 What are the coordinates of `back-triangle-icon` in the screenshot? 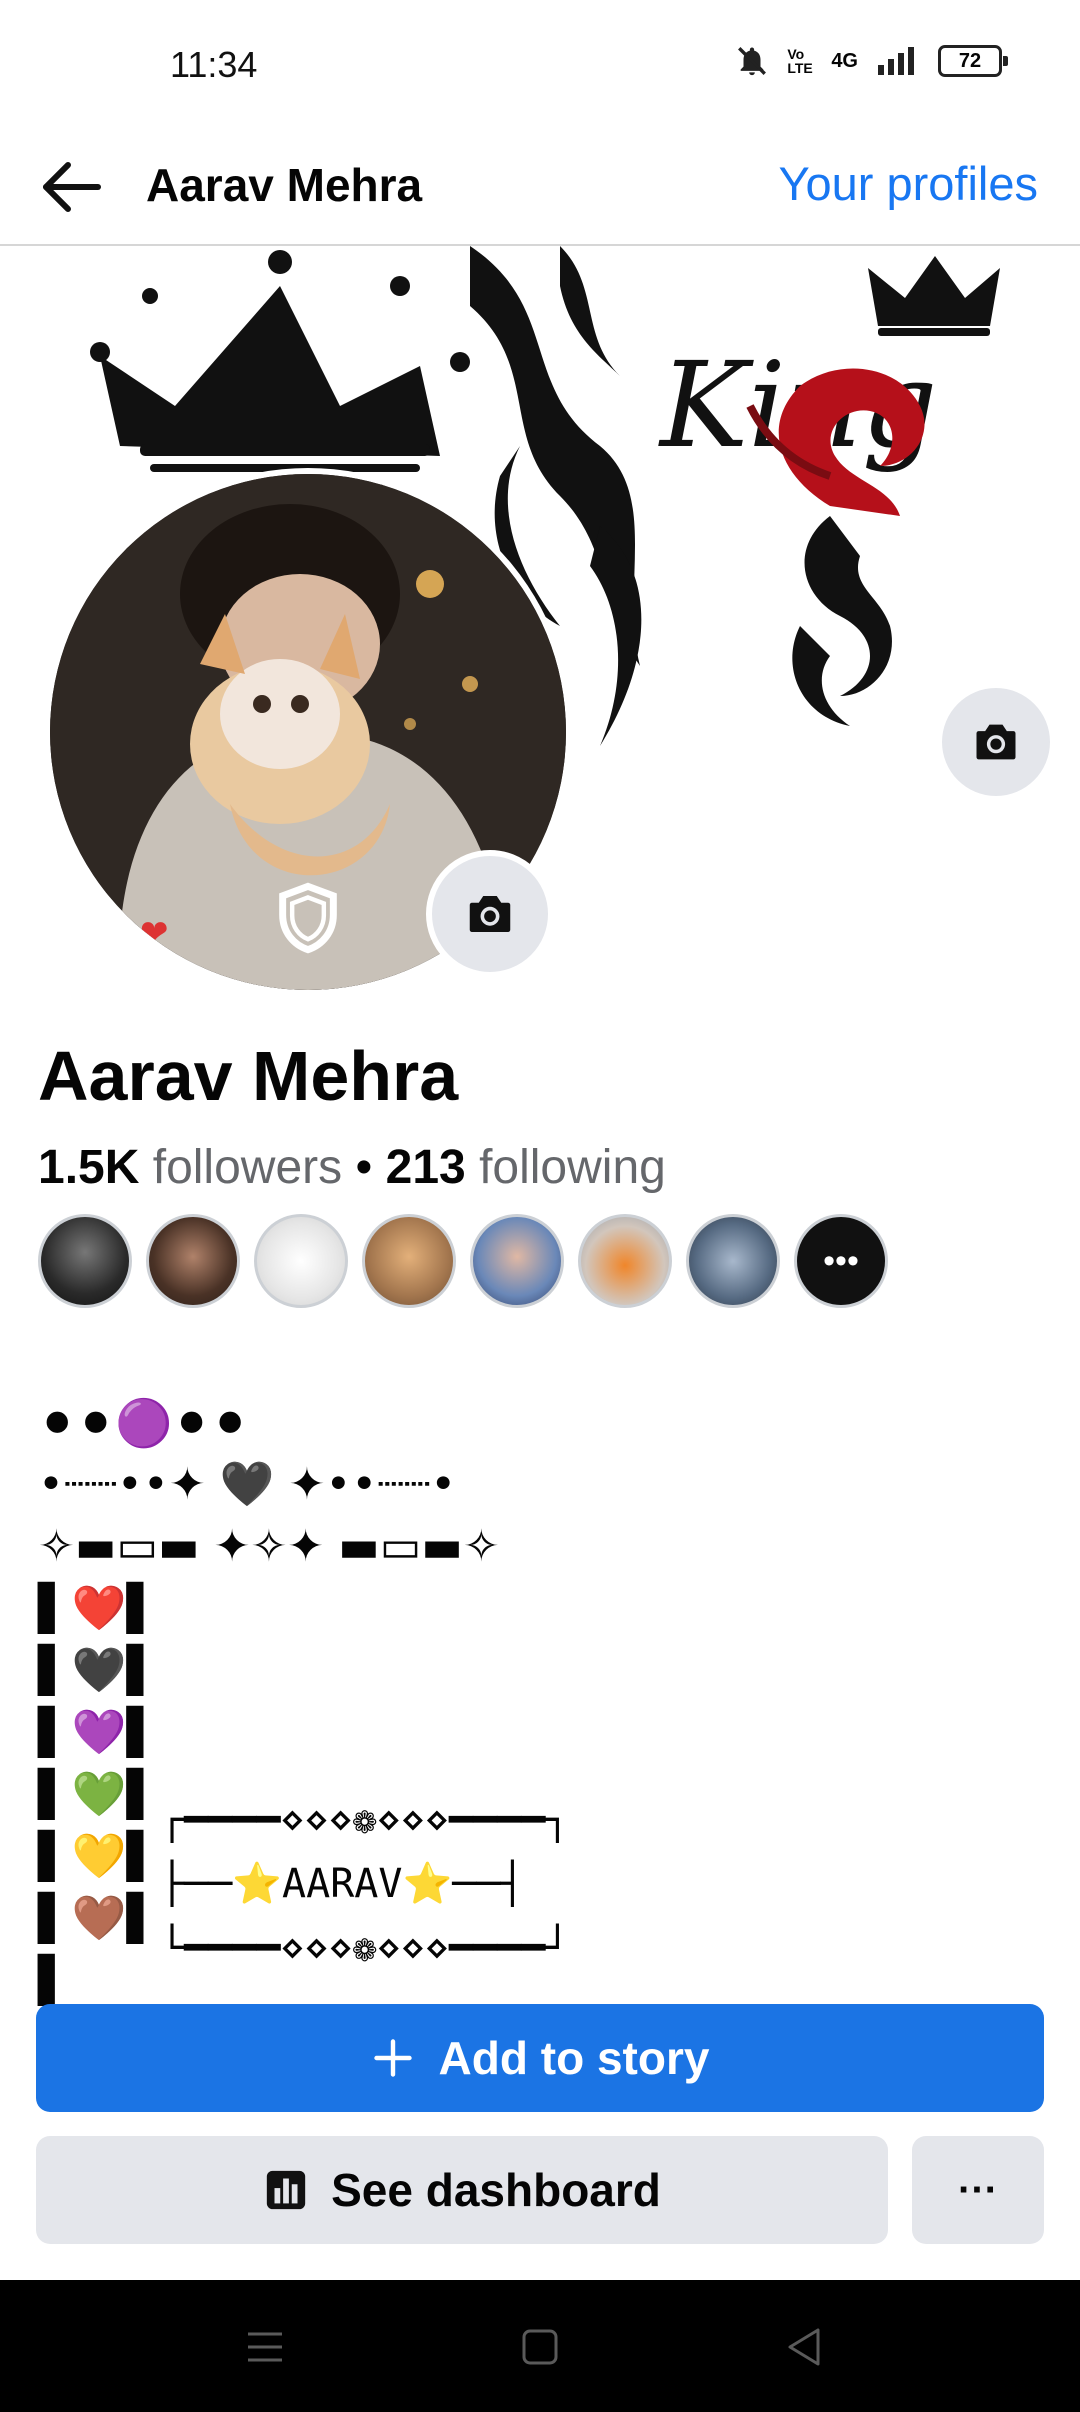 It's located at (805, 2347).